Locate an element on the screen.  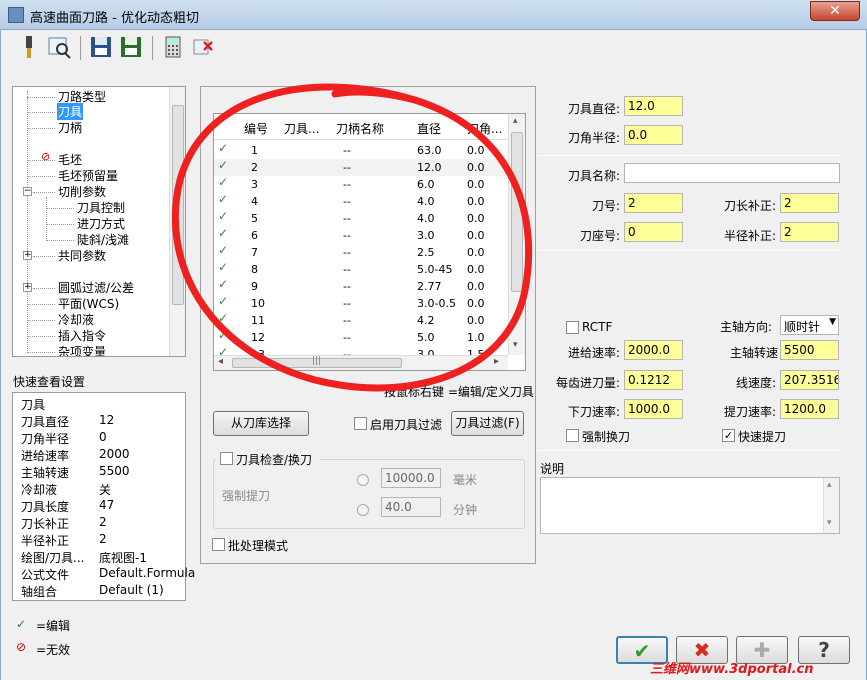
feed-rate-input: 2000.0 is located at coordinates (653, 350).